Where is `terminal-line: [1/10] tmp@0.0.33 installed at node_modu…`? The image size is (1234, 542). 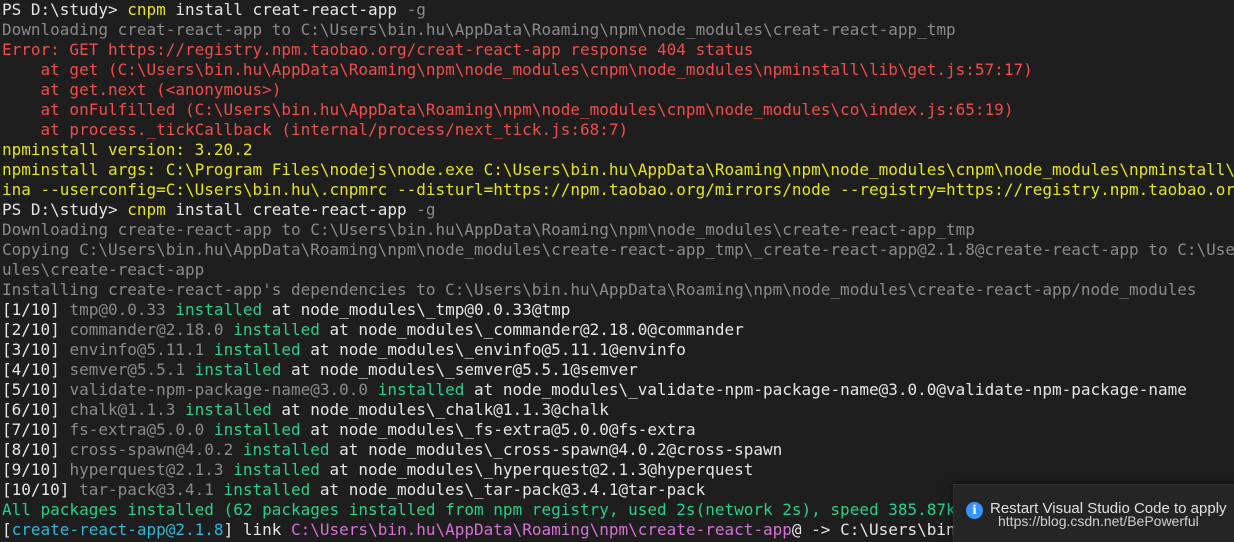 terminal-line: [1/10] tmp@0.0.33 installed at node_modu… is located at coordinates (617, 310).